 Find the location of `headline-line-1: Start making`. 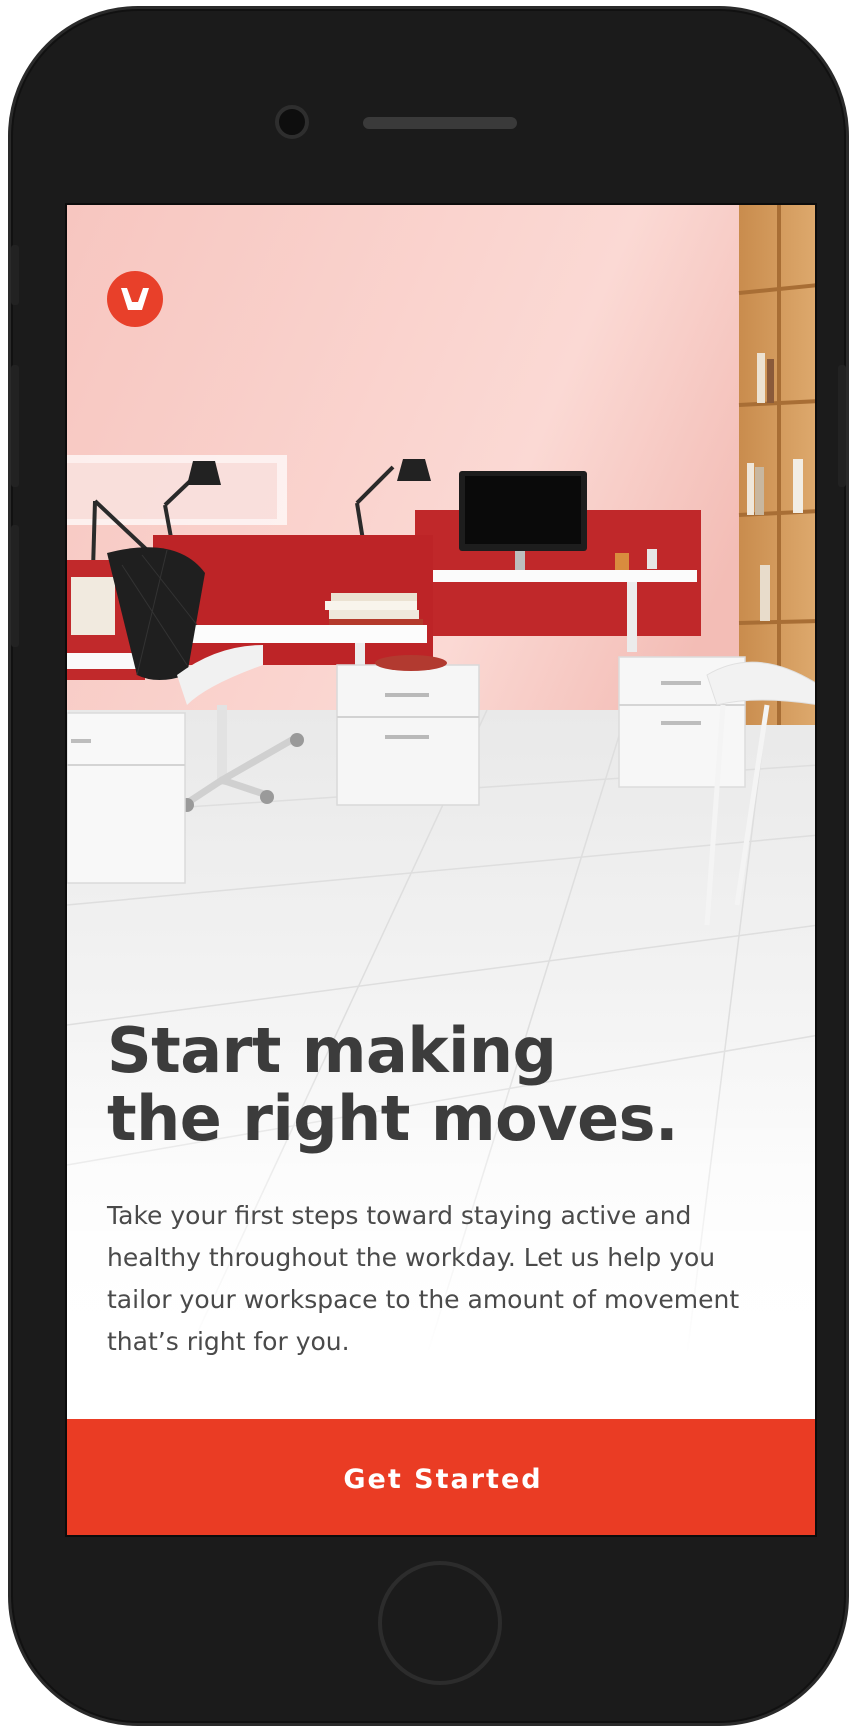

headline-line-1: Start making is located at coordinates (332, 1050).